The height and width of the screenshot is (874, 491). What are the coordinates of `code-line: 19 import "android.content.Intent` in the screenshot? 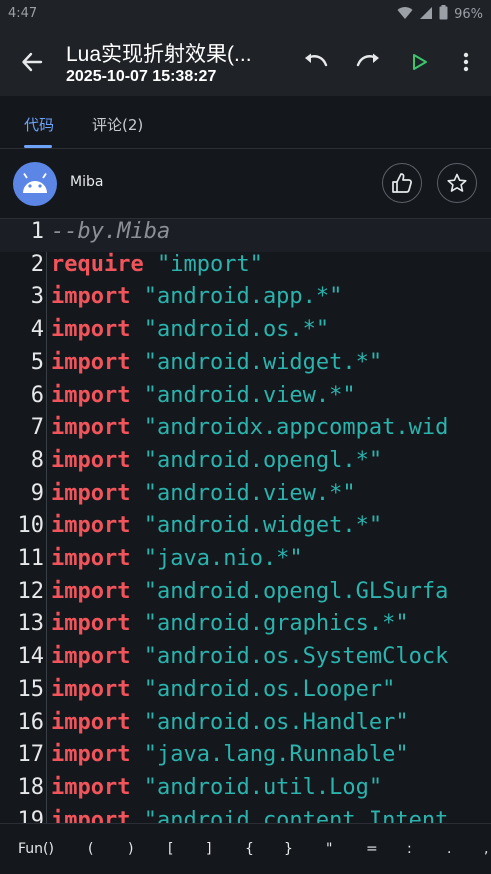 It's located at (245, 815).